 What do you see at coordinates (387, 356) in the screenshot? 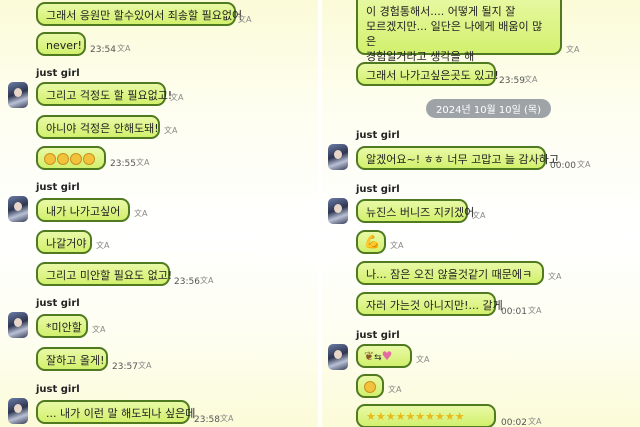
I see `heart-emoji: ♥` at bounding box center [387, 356].